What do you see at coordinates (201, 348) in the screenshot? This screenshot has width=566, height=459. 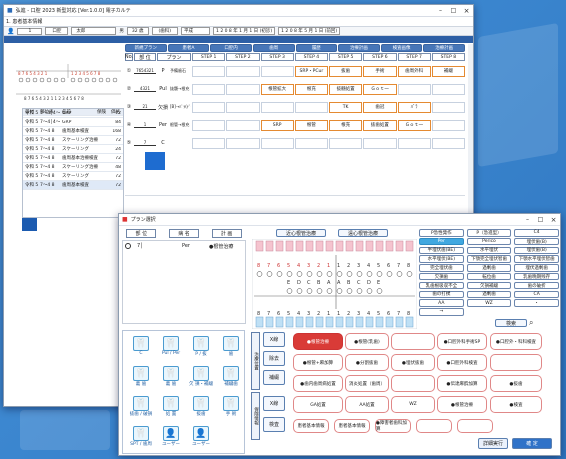 I see `category-button: 🦷 P / 抜` at bounding box center [201, 348].